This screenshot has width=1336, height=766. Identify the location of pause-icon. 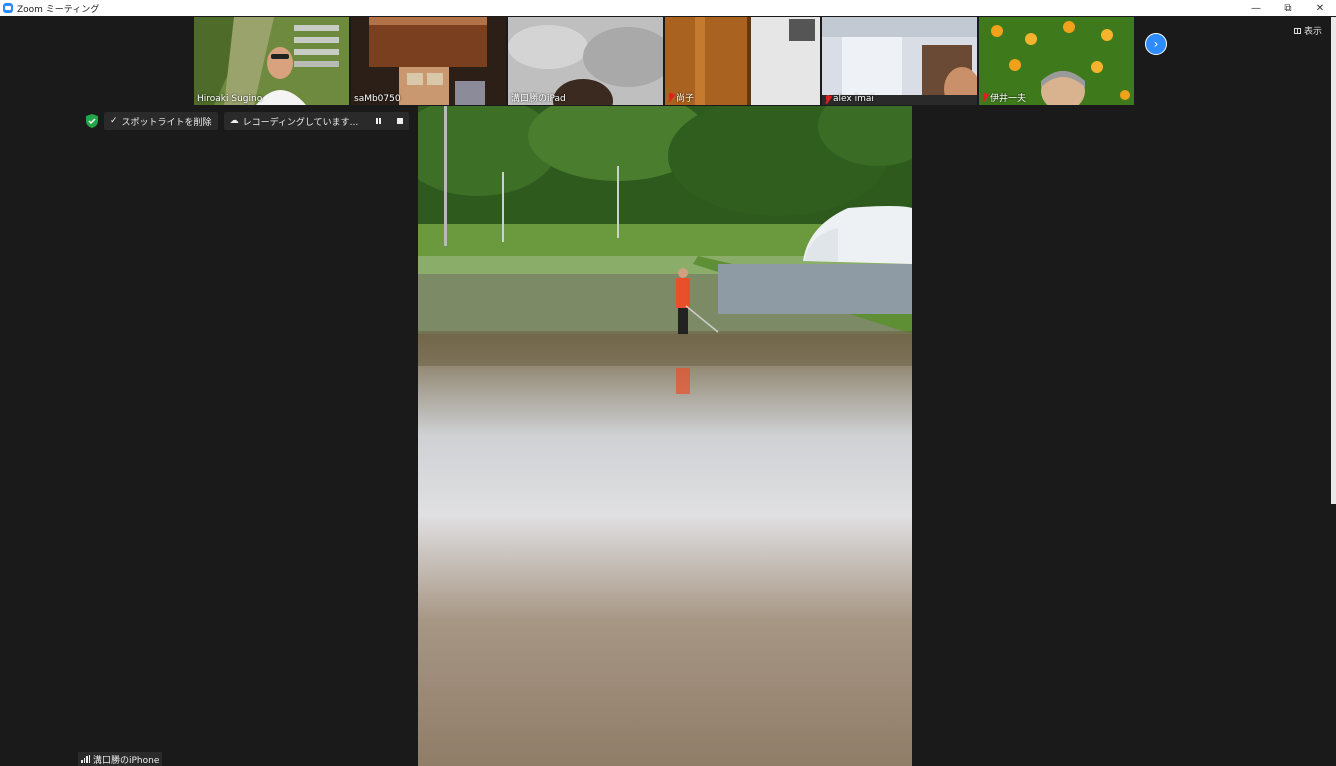
(379, 121).